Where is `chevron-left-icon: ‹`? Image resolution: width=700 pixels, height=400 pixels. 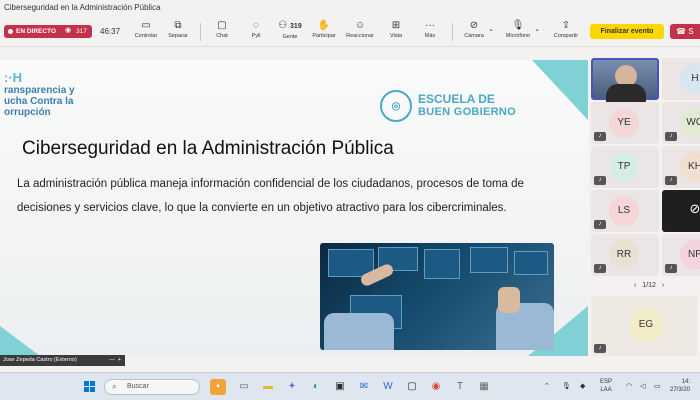 chevron-left-icon: ‹ is located at coordinates (635, 285).